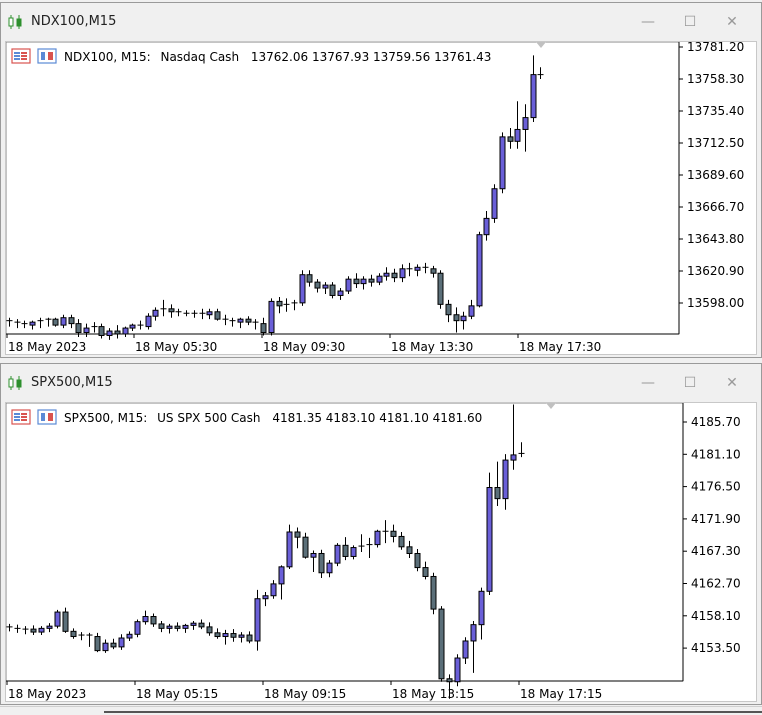 The image size is (762, 715). What do you see at coordinates (715, 303) in the screenshot?
I see `price-label: 13598.00` at bounding box center [715, 303].